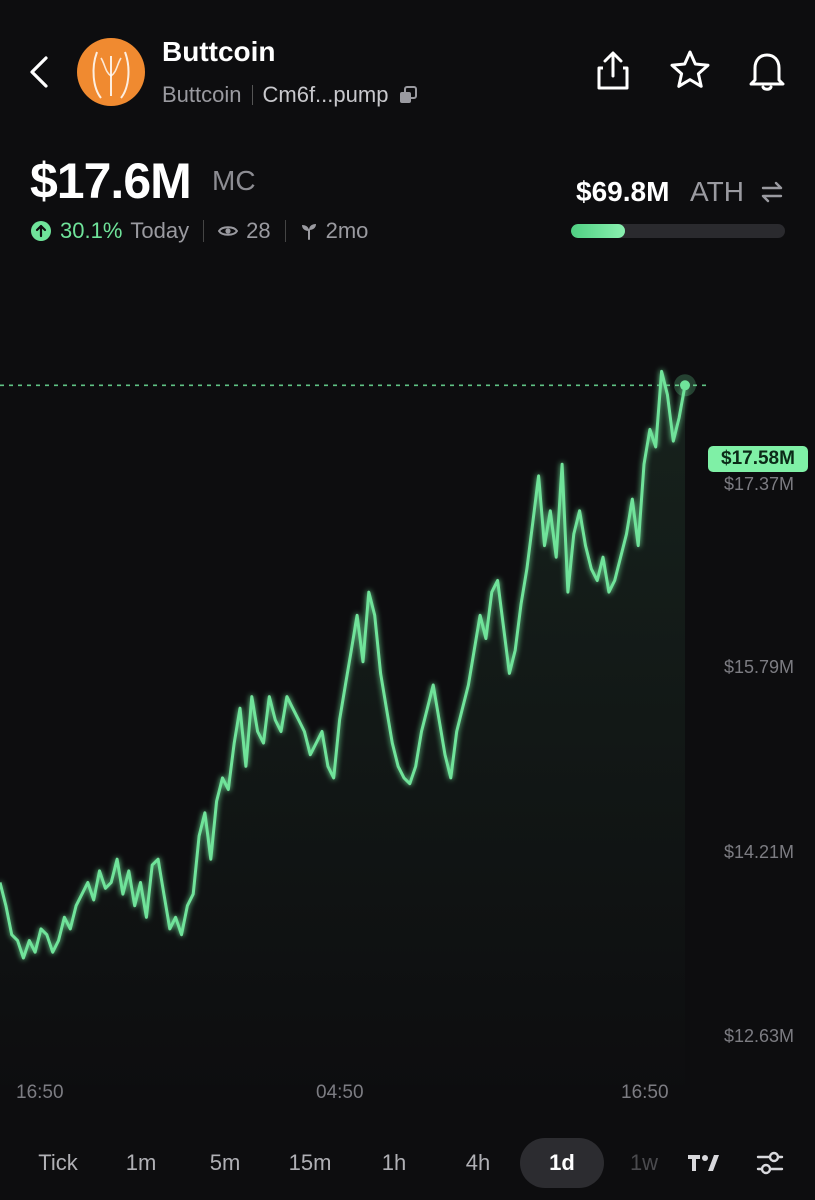  I want to click on arrow-up-circle-icon, so click(41, 231).